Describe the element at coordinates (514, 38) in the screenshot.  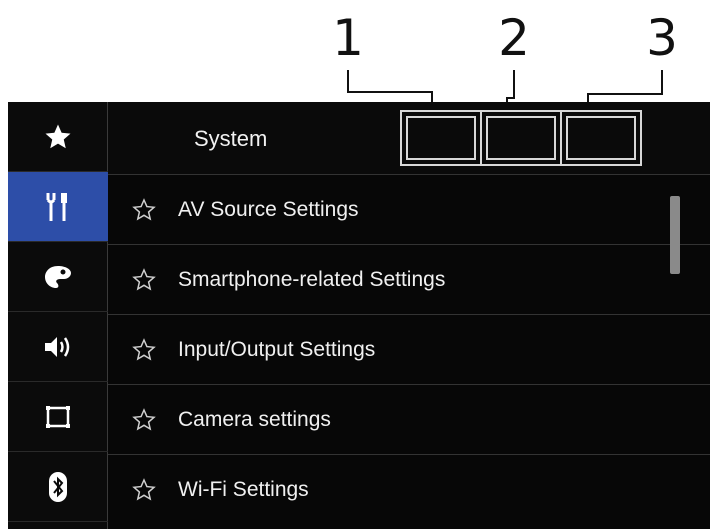
I see `callout-2: 2` at that location.